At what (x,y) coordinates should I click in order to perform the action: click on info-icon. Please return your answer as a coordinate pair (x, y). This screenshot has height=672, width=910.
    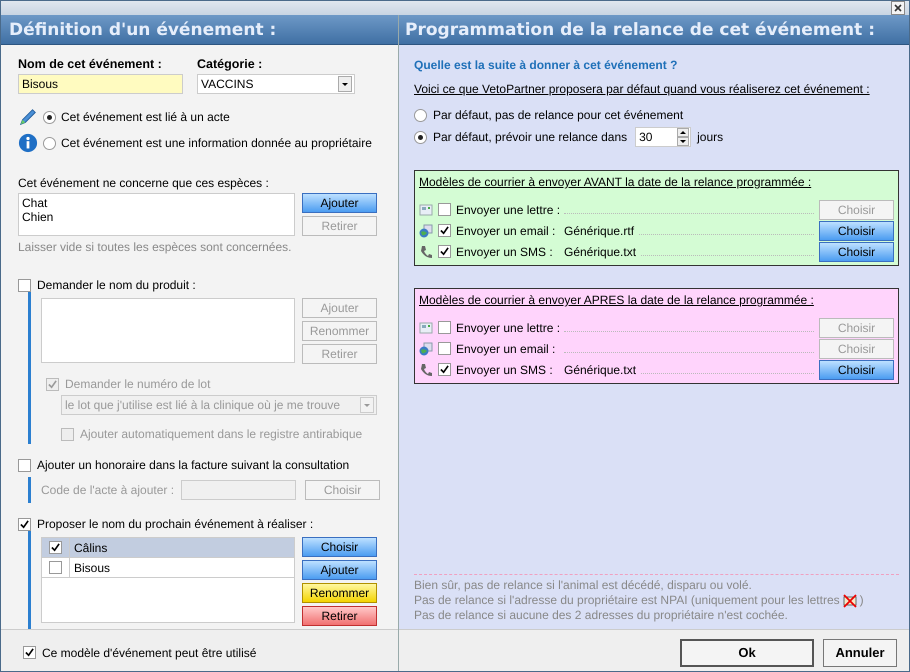
    Looking at the image, I should click on (28, 143).